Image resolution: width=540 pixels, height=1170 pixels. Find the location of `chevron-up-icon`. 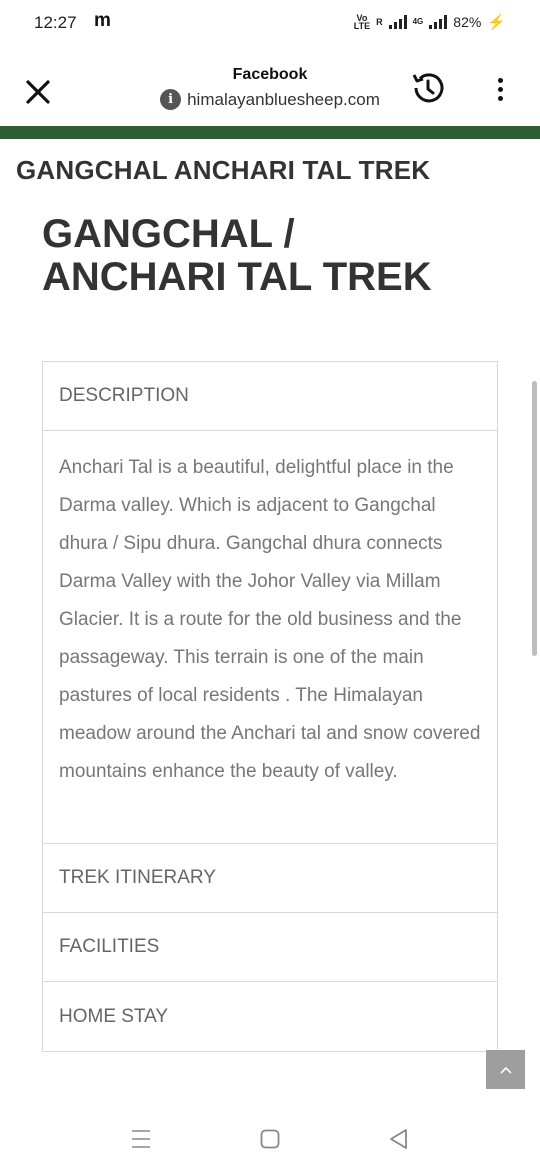

chevron-up-icon is located at coordinates (505, 1070).